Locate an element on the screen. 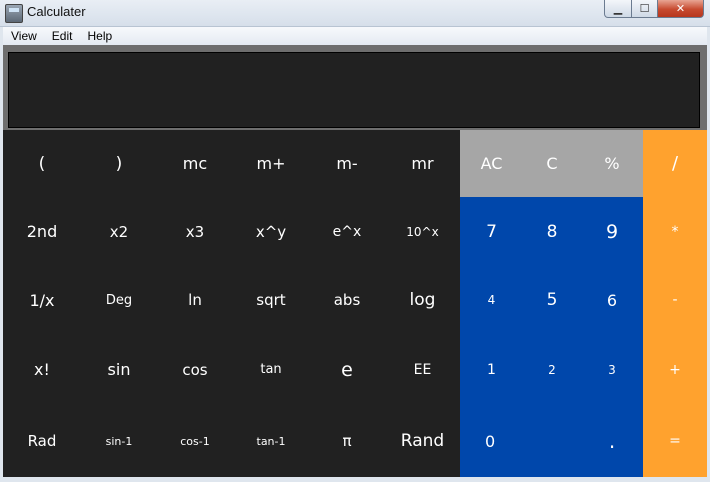 The height and width of the screenshot is (482, 710). digit-6-button: 6 is located at coordinates (612, 300).